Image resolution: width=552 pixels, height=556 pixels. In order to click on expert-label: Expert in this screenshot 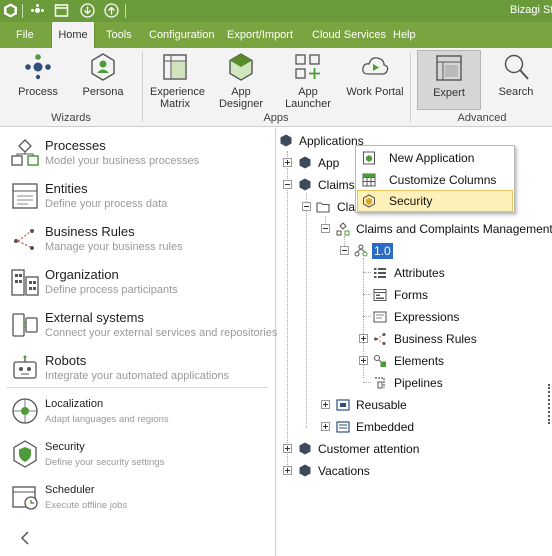, I will do `click(449, 93)`.